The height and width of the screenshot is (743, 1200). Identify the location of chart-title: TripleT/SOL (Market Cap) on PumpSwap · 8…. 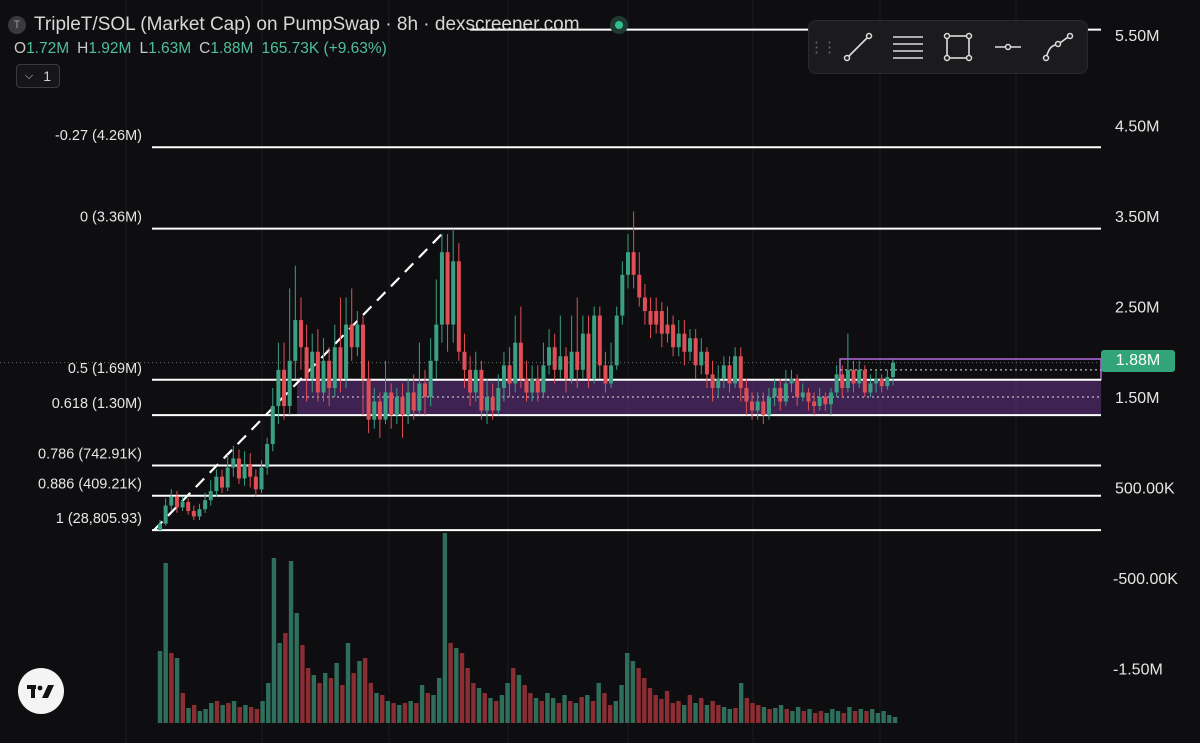
(307, 24).